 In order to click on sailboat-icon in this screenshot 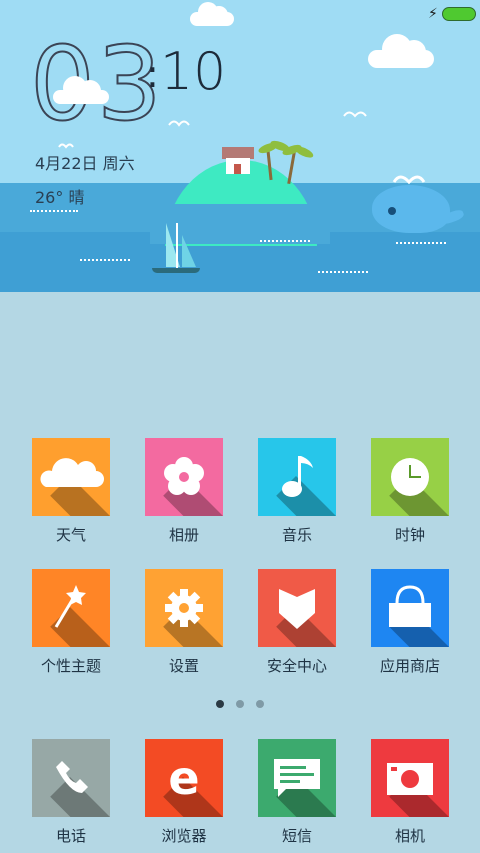, I will do `click(176, 270)`.